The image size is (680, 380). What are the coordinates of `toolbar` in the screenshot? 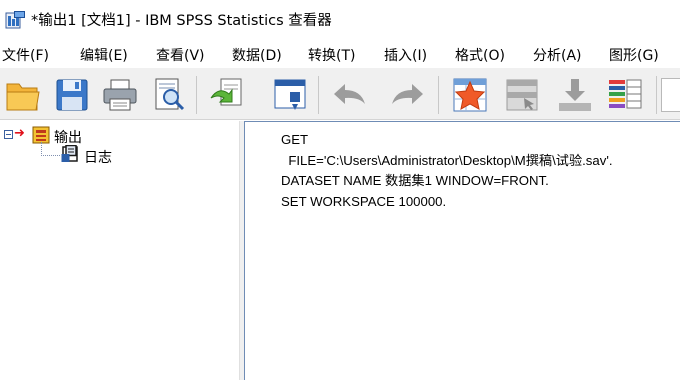 It's located at (340, 94).